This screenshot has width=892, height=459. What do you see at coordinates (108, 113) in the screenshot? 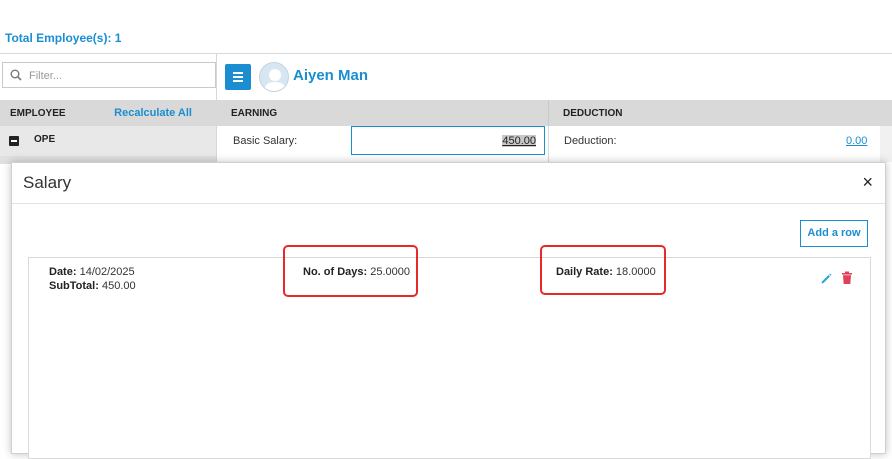
I see `employee-list-header: EMPLOYEE Recalculate All` at bounding box center [108, 113].